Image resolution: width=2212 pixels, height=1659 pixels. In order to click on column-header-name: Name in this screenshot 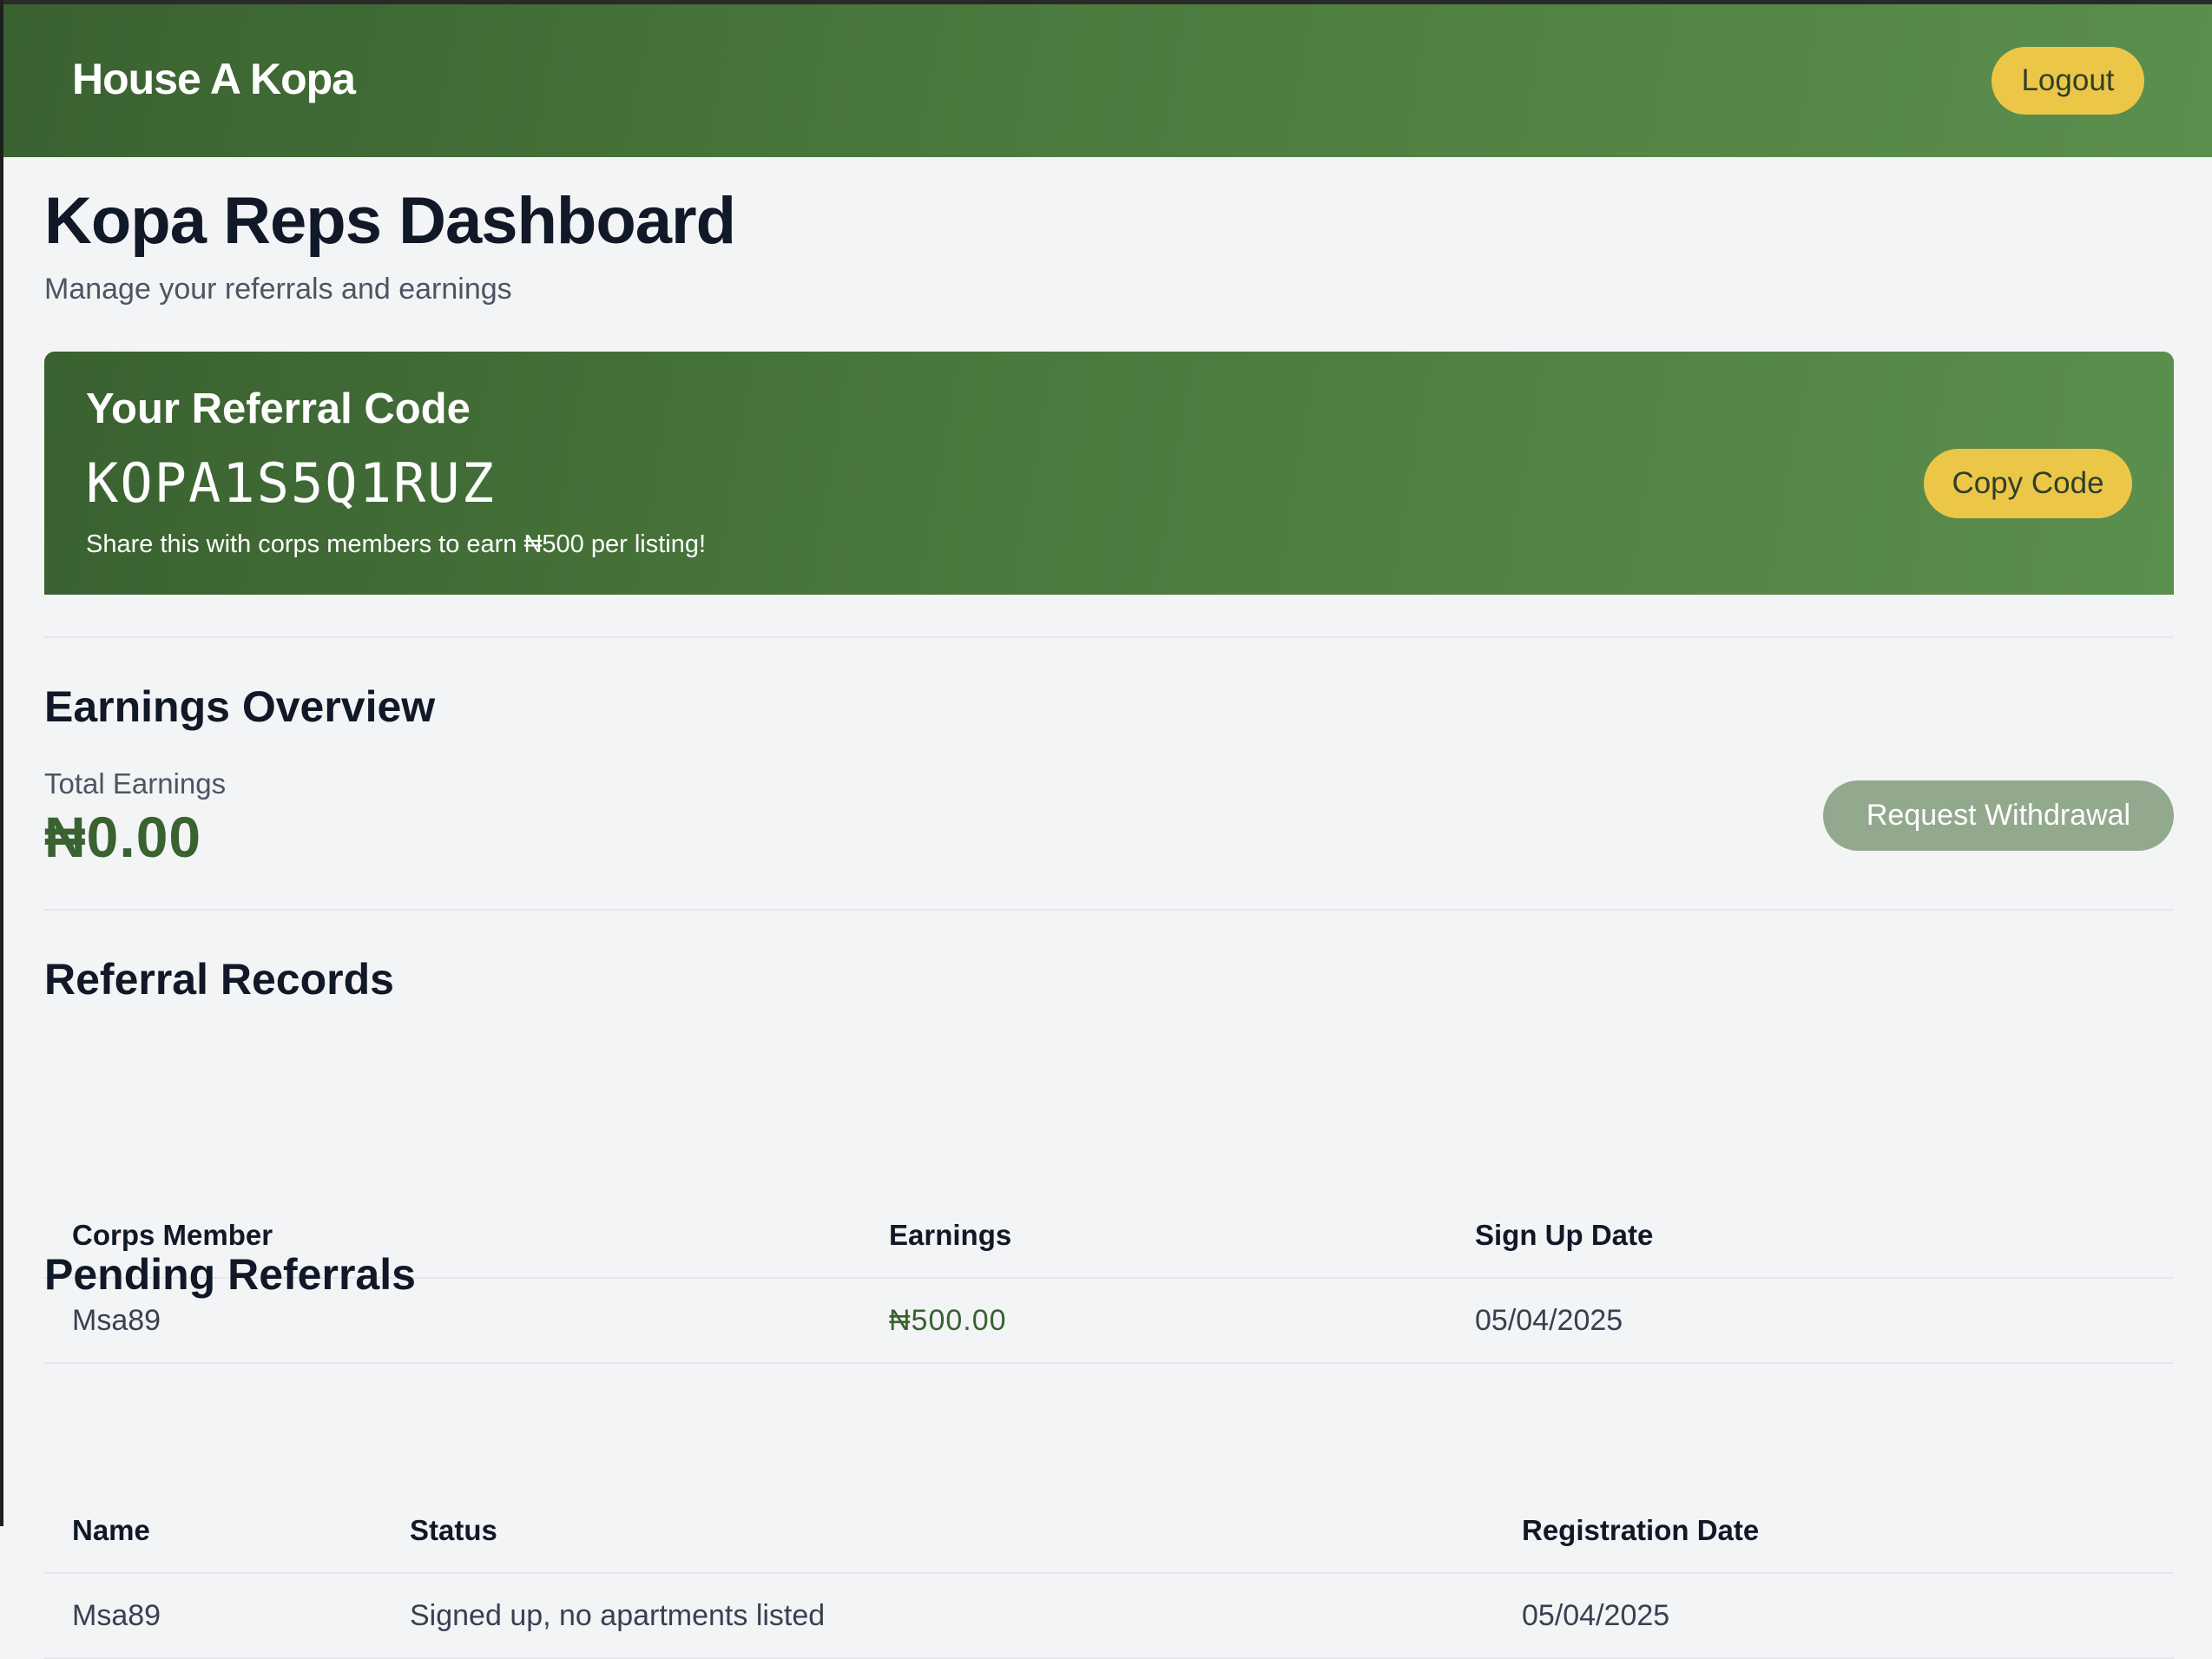, I will do `click(213, 1531)`.